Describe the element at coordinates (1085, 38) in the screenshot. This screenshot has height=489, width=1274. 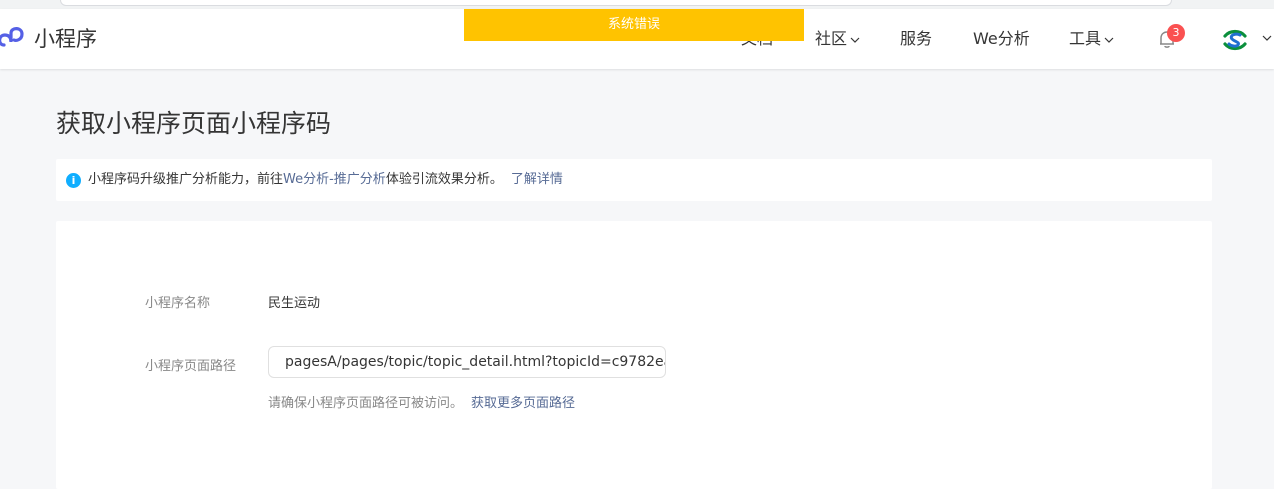
I see `nav-item-tools-label: 工具` at that location.